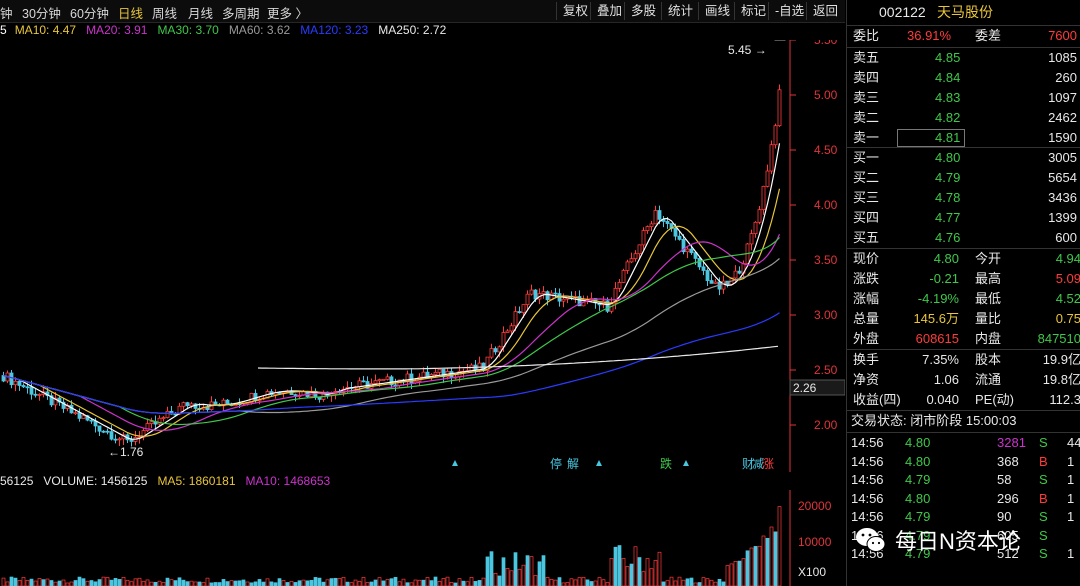 This screenshot has width=1080, height=586. Describe the element at coordinates (287, 12) in the screenshot. I see `period-tab: 更多 〉` at that location.